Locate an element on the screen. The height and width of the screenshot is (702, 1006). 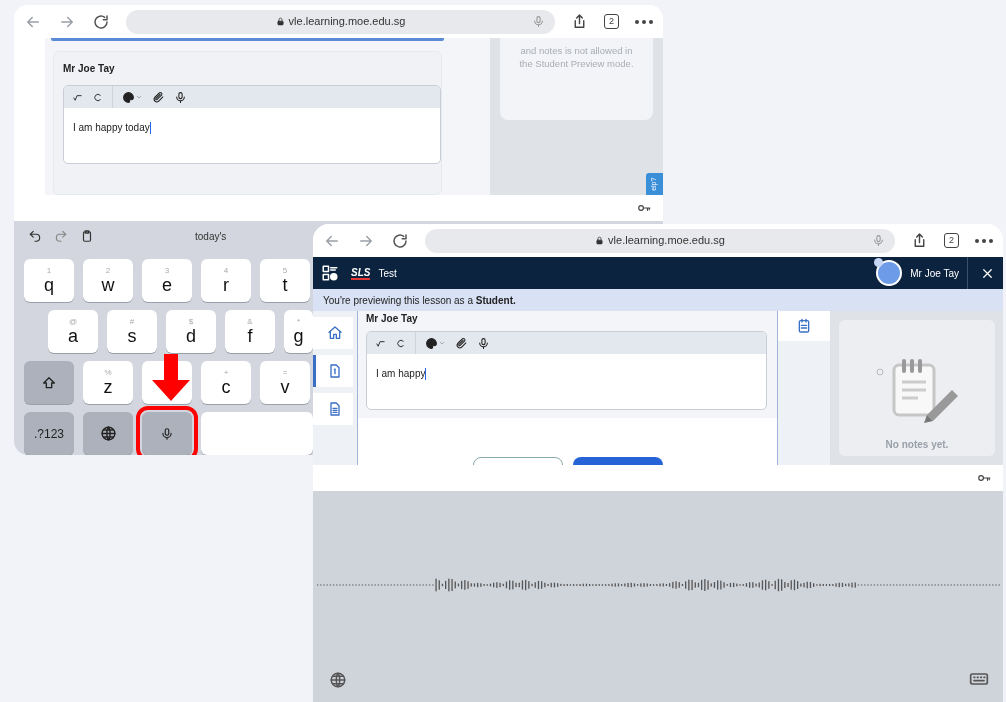
notes-message: and notes is not allowed in the Student Preview mode. is located at coordinates (576, 57).